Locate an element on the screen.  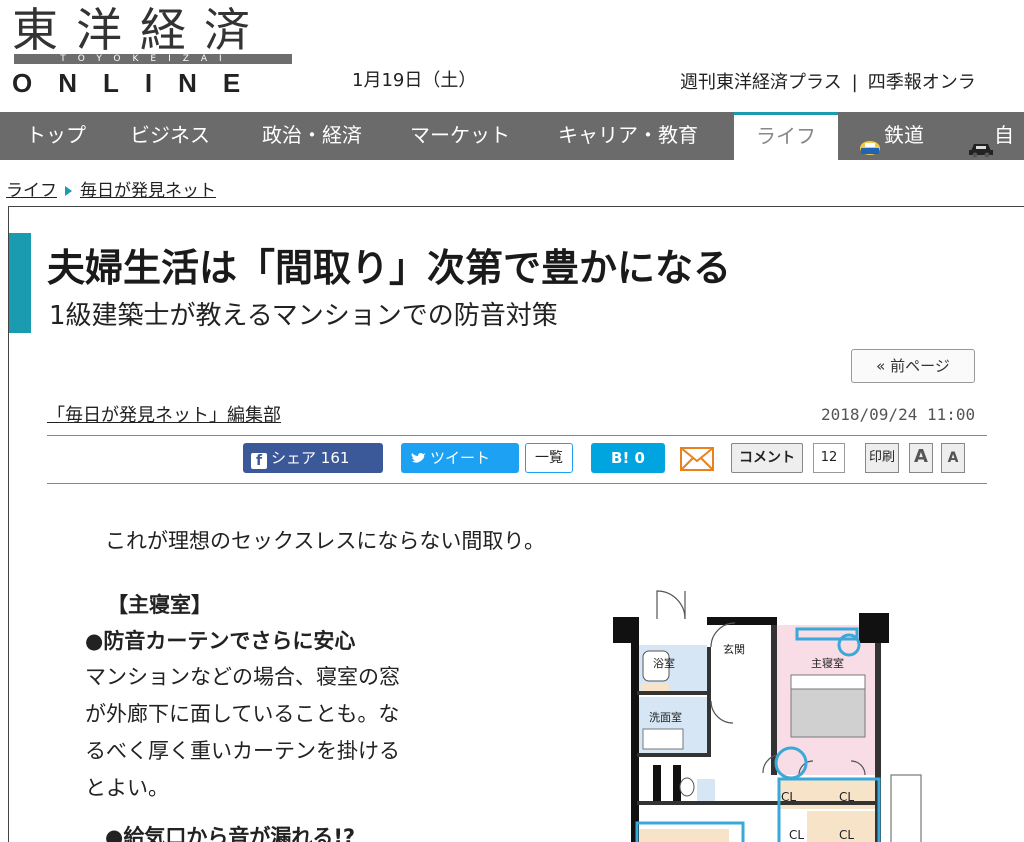
divider-top is located at coordinates (517, 435).